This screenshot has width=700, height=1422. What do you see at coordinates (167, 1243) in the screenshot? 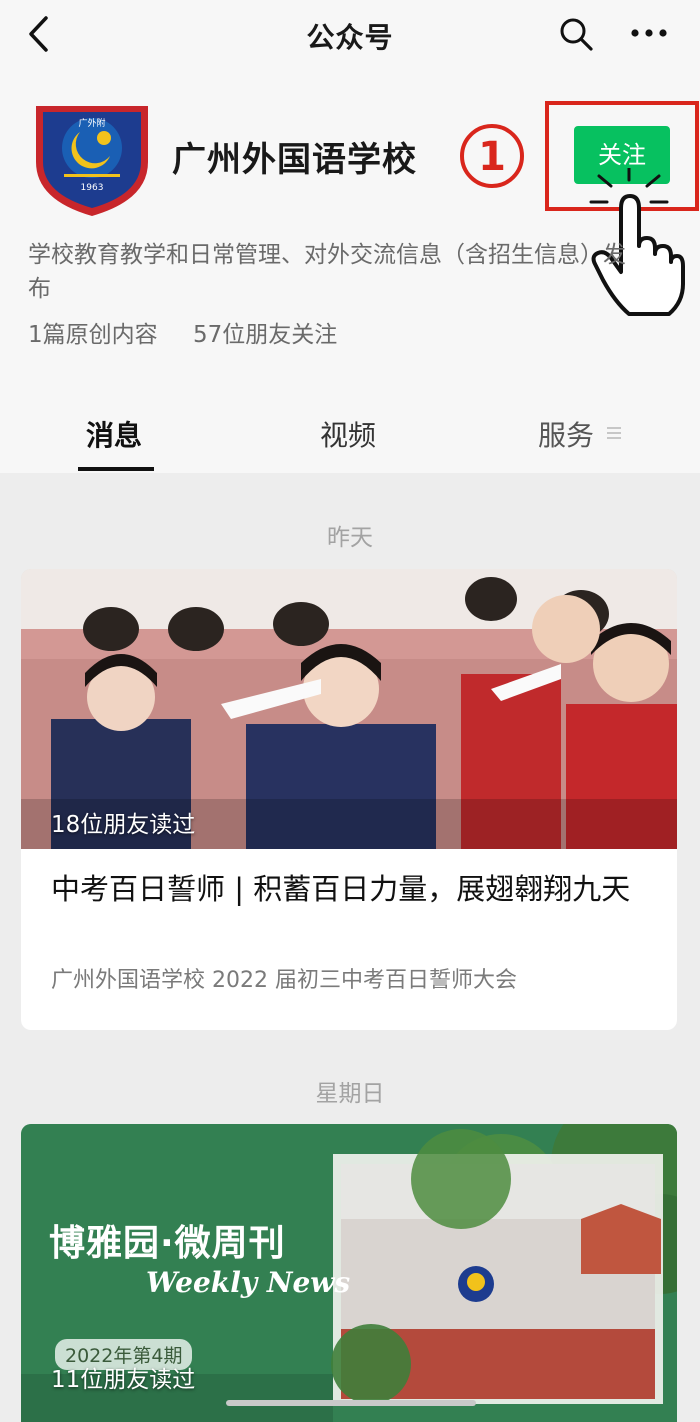
I see `cover-title: 博雅园·微周刊` at bounding box center [167, 1243].